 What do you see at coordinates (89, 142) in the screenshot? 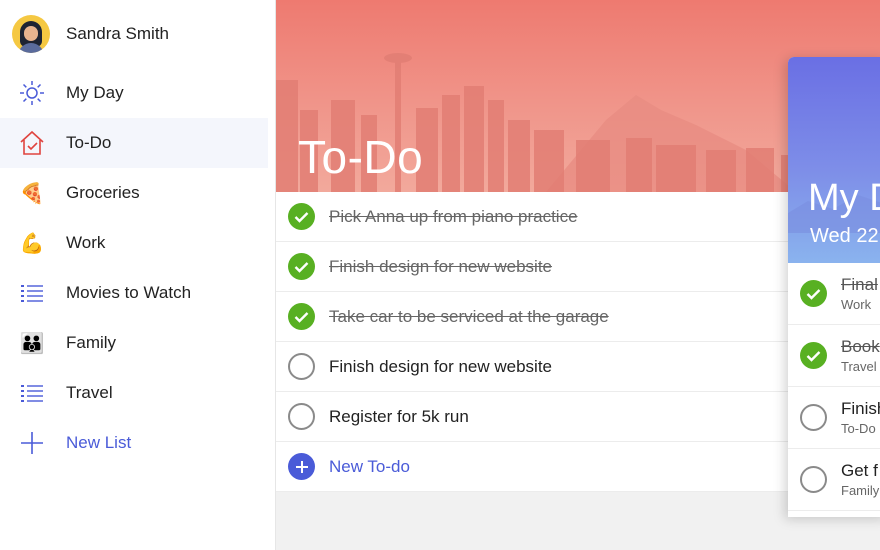
I see `sidebar-item-label: To-Do` at bounding box center [89, 142].